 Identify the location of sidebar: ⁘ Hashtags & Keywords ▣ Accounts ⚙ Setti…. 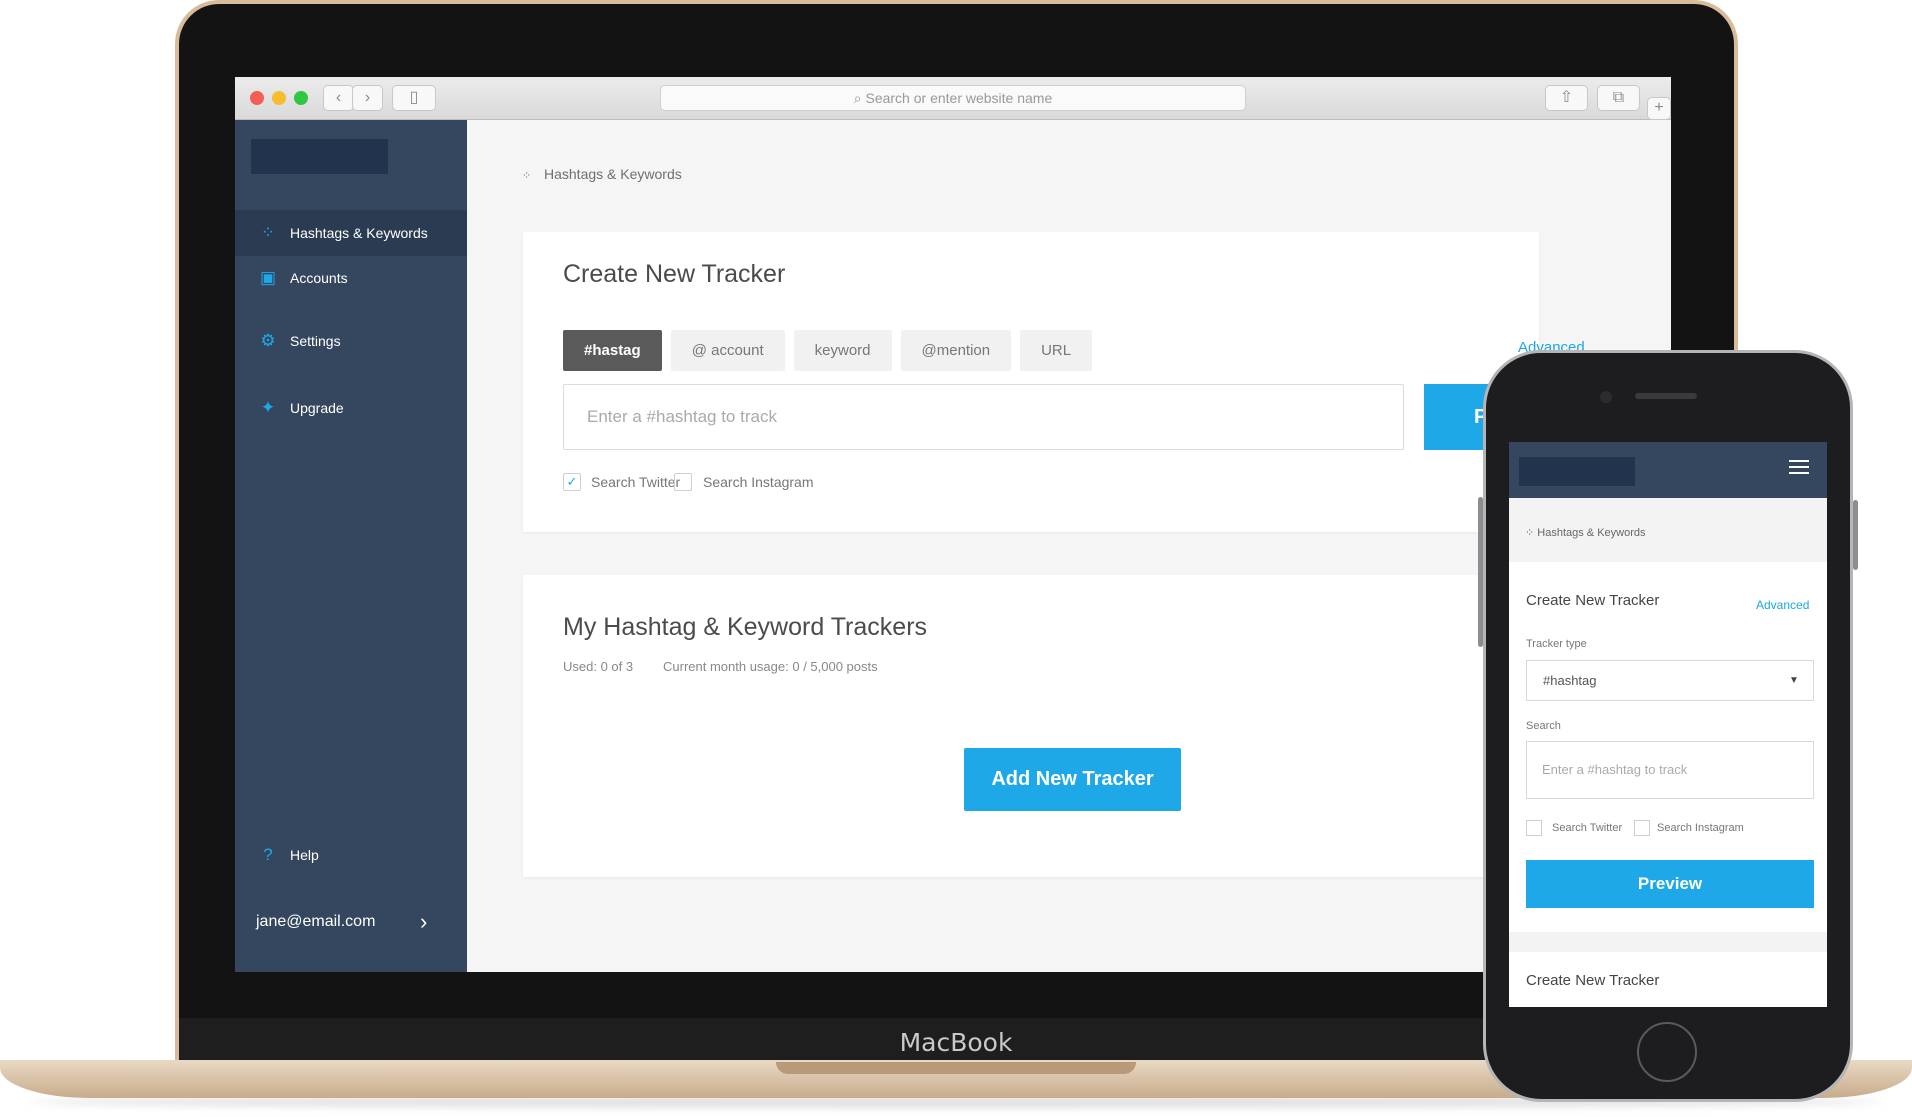
(351, 546).